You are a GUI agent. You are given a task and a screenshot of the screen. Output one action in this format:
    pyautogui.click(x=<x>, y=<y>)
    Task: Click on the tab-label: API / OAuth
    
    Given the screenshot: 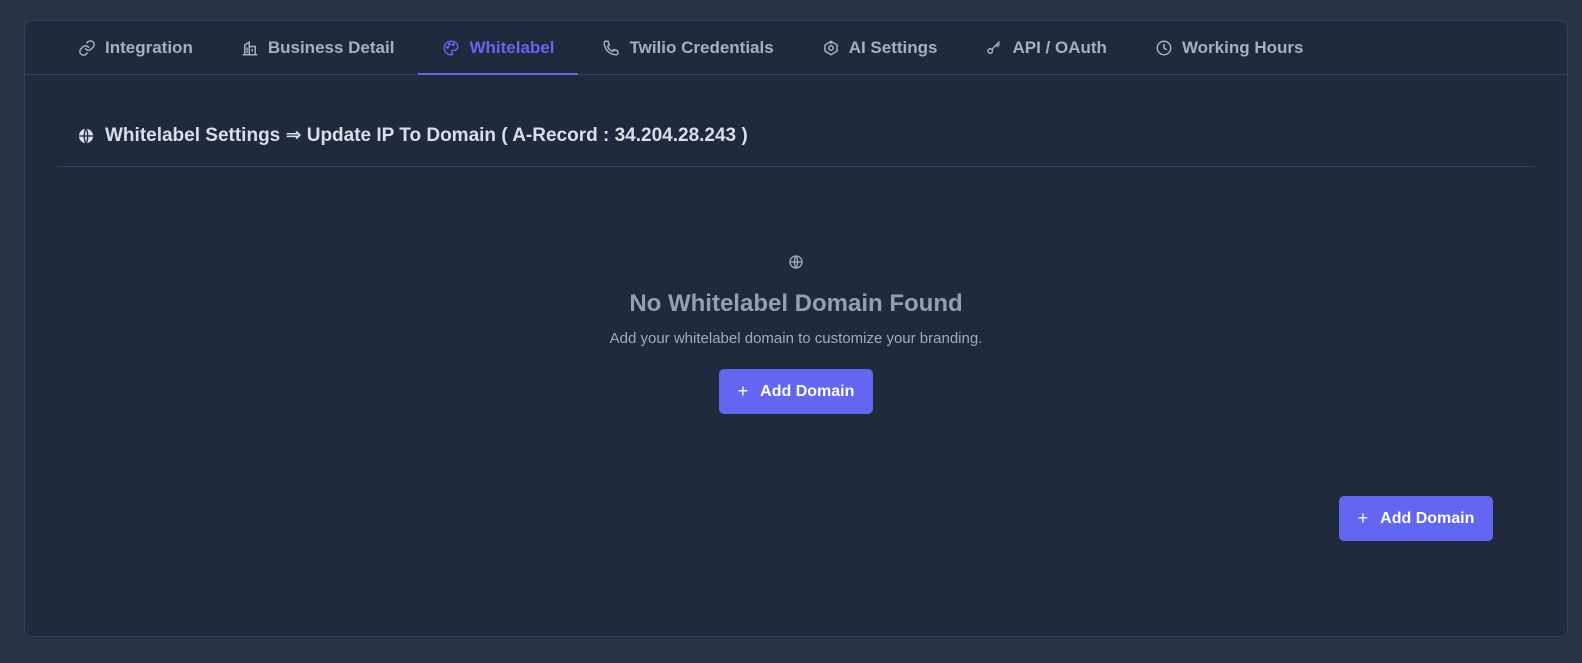 What is the action you would take?
    pyautogui.click(x=1059, y=47)
    